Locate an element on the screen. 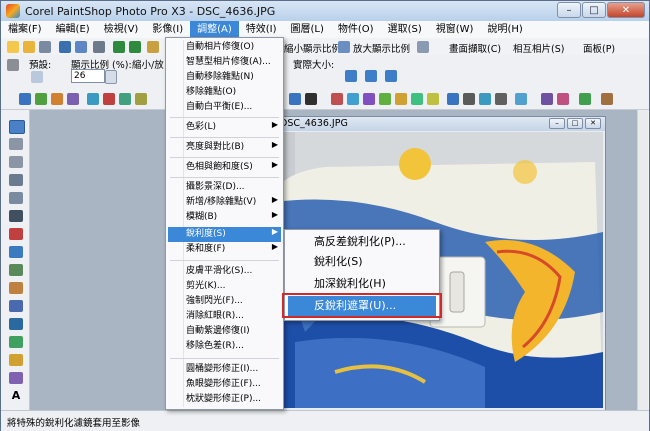  auto-fringe-fix-item: 自動紫邊修復(I) is located at coordinates (224, 331).